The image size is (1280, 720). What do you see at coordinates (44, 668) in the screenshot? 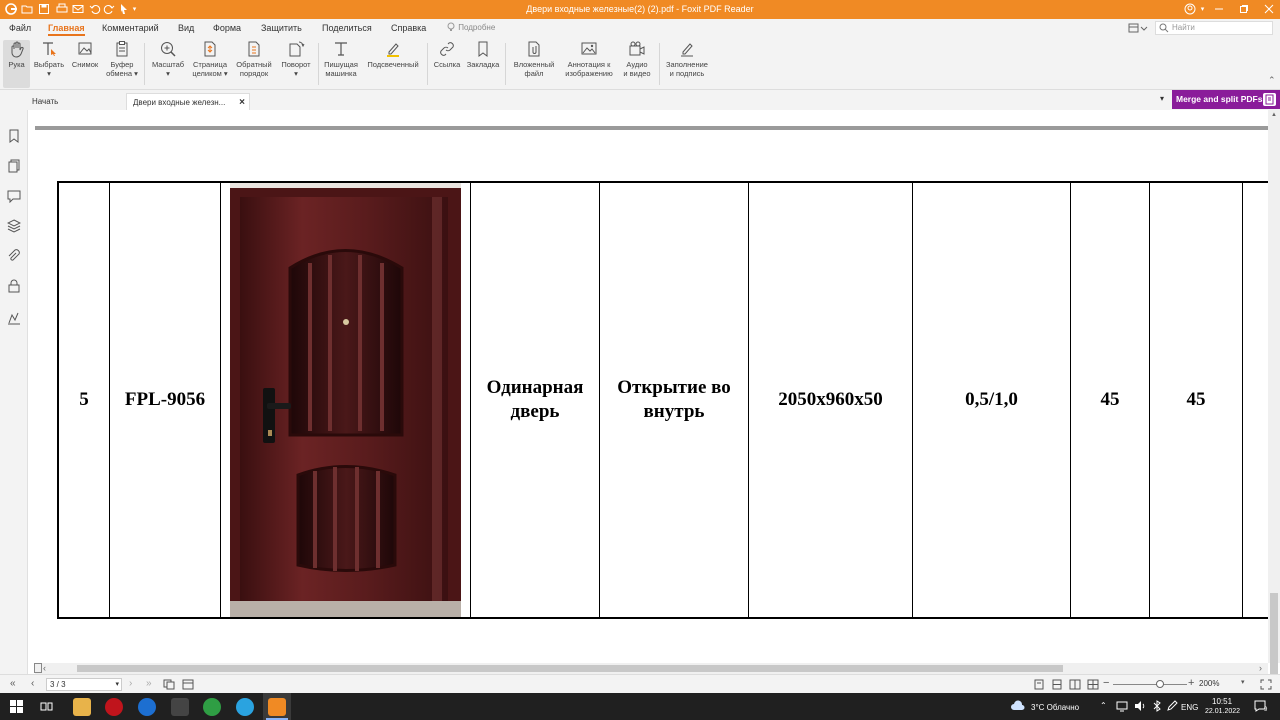
I see `scroll-left-icon: ‹` at bounding box center [44, 668].